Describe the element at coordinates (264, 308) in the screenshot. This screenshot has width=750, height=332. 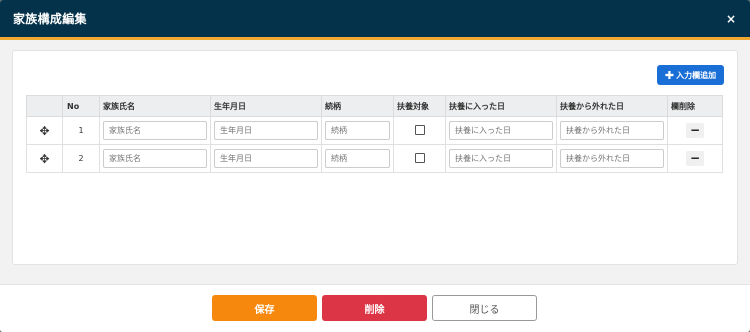
I see `save-button: 保存` at that location.